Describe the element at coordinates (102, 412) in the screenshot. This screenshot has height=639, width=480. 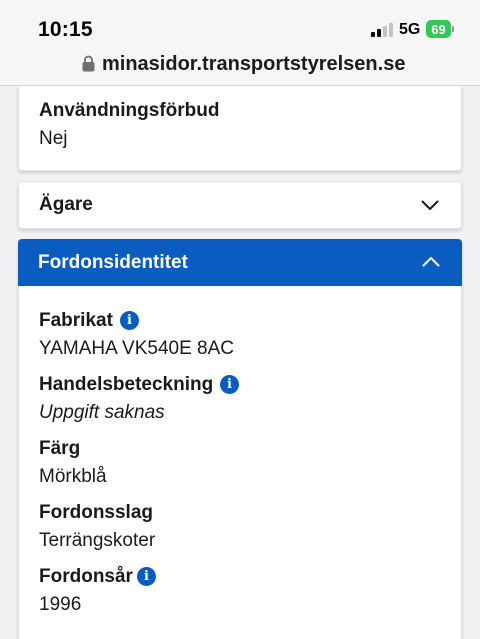
I see `field-value-handelsbeteckning: Uppgift saknas` at that location.